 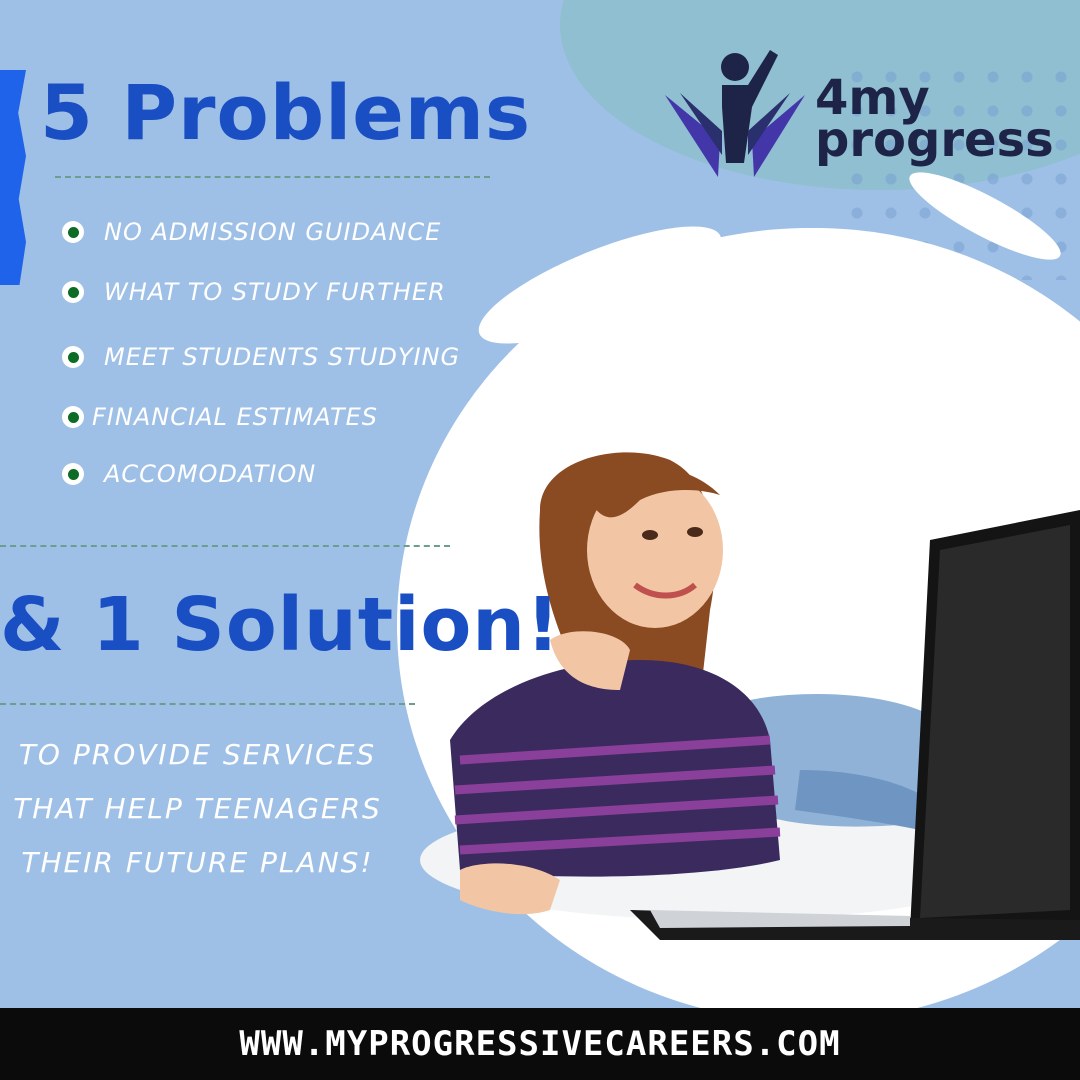 What do you see at coordinates (934, 140) in the screenshot?
I see `logo-line-2: progress` at bounding box center [934, 140].